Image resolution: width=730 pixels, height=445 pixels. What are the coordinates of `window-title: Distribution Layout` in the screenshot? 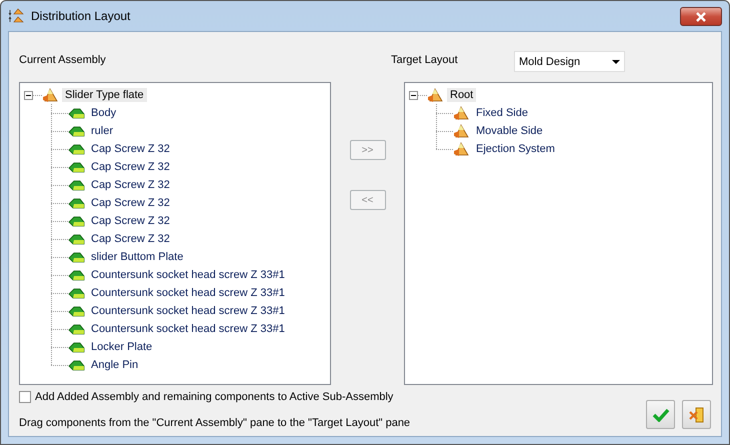 It's located at (80, 16).